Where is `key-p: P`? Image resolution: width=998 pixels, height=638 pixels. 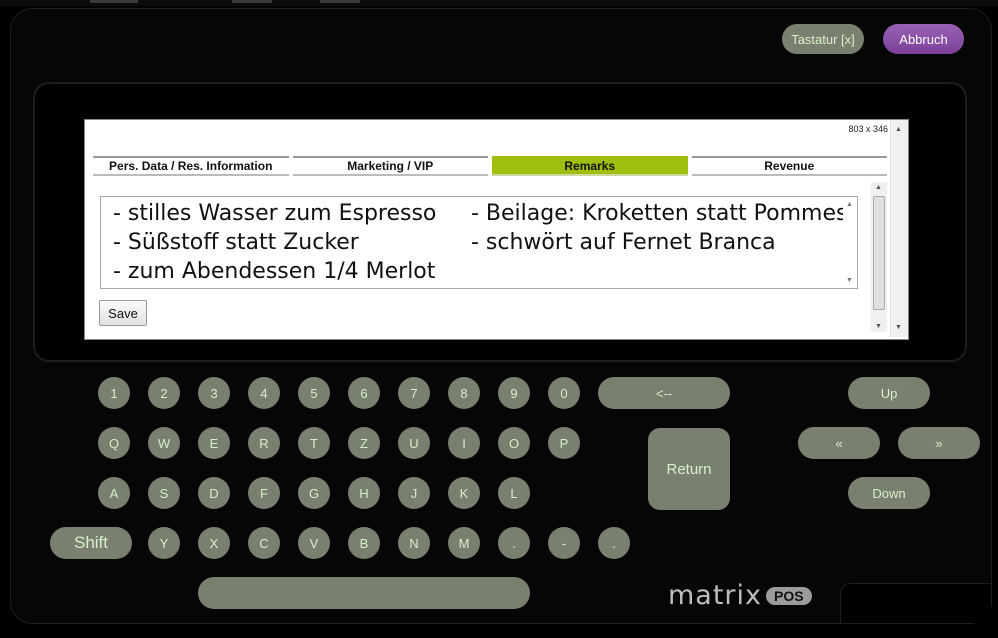 key-p: P is located at coordinates (564, 443).